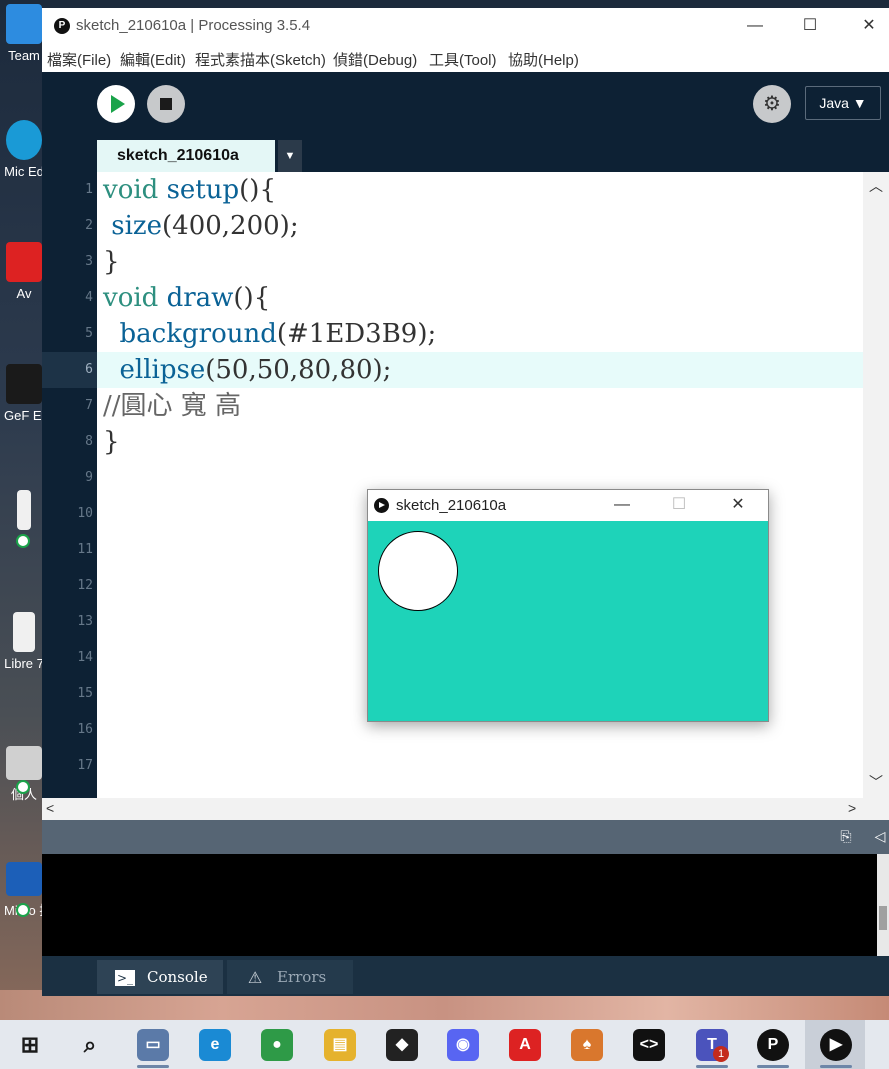 The height and width of the screenshot is (1069, 889). What do you see at coordinates (24, 415) in the screenshot?
I see `desktop-icon-label: GeF Expe` at bounding box center [24, 415].